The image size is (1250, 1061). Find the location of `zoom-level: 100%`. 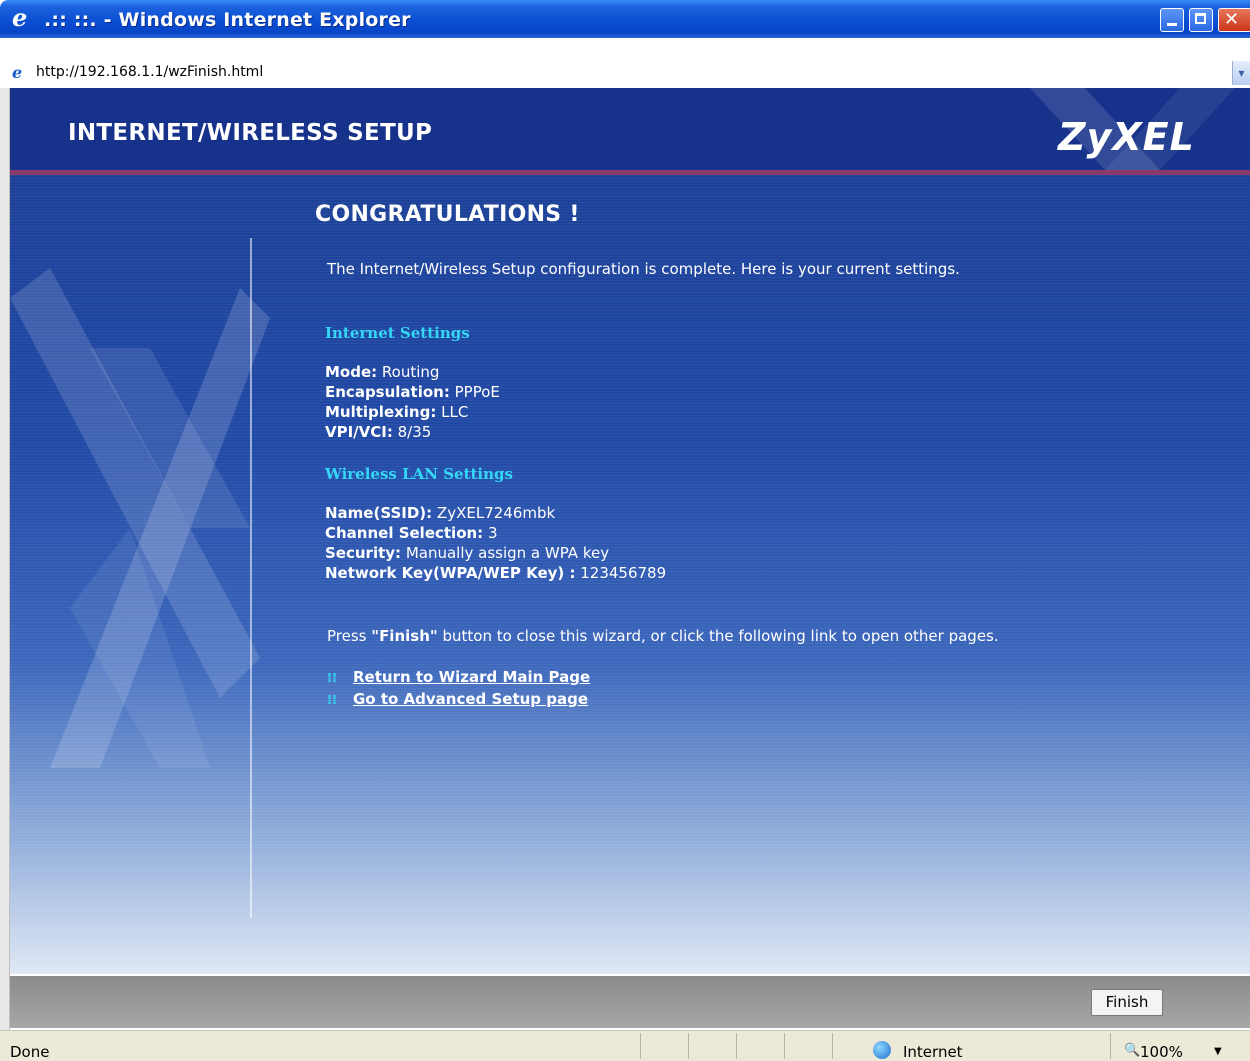

zoom-level: 100% is located at coordinates (1161, 1052).